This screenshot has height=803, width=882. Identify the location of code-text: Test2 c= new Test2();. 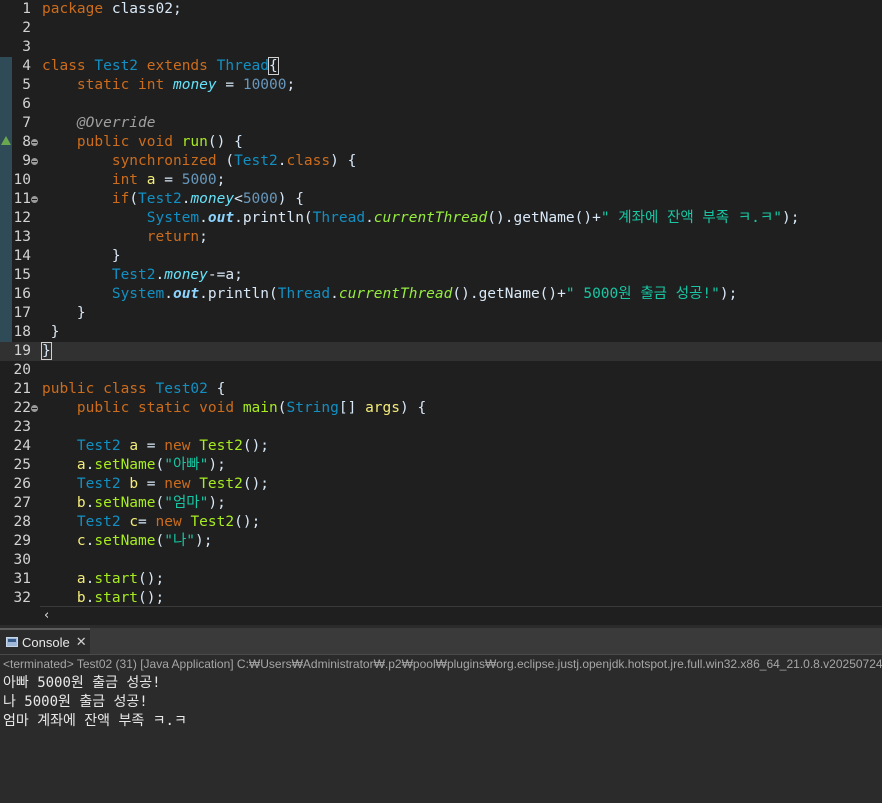
(151, 522).